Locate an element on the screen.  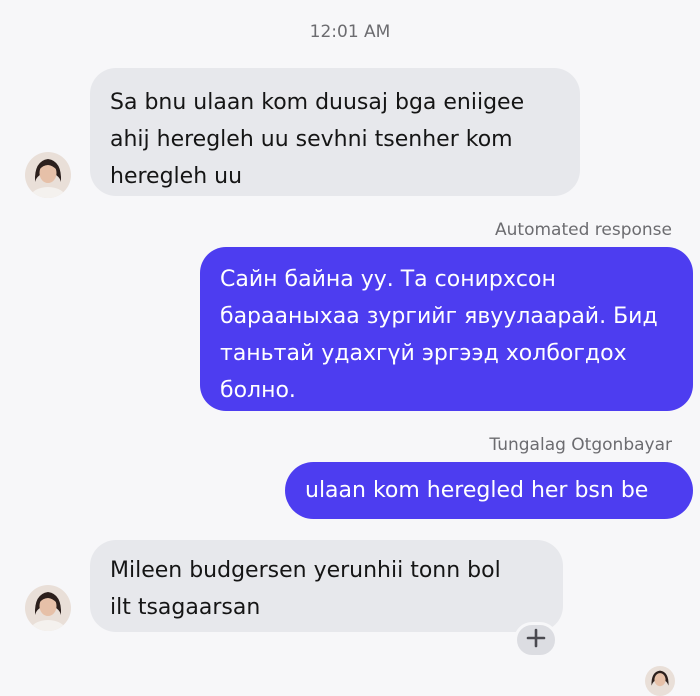
message-timestamp: 12:01 AM is located at coordinates (350, 32).